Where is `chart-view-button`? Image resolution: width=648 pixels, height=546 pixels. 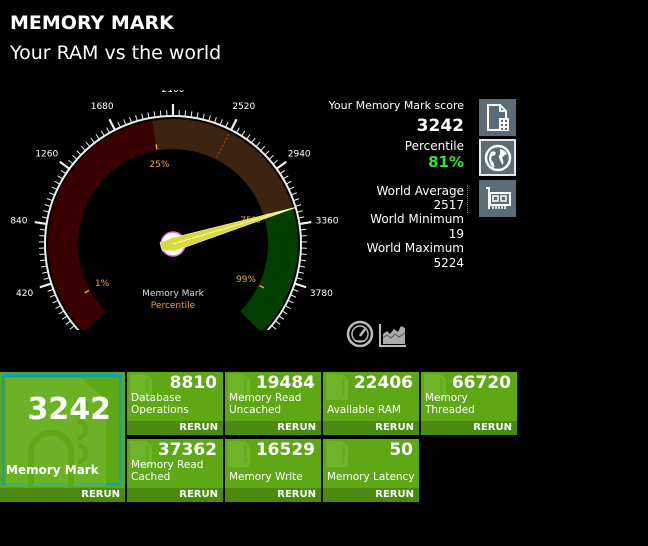 chart-view-button is located at coordinates (392, 336).